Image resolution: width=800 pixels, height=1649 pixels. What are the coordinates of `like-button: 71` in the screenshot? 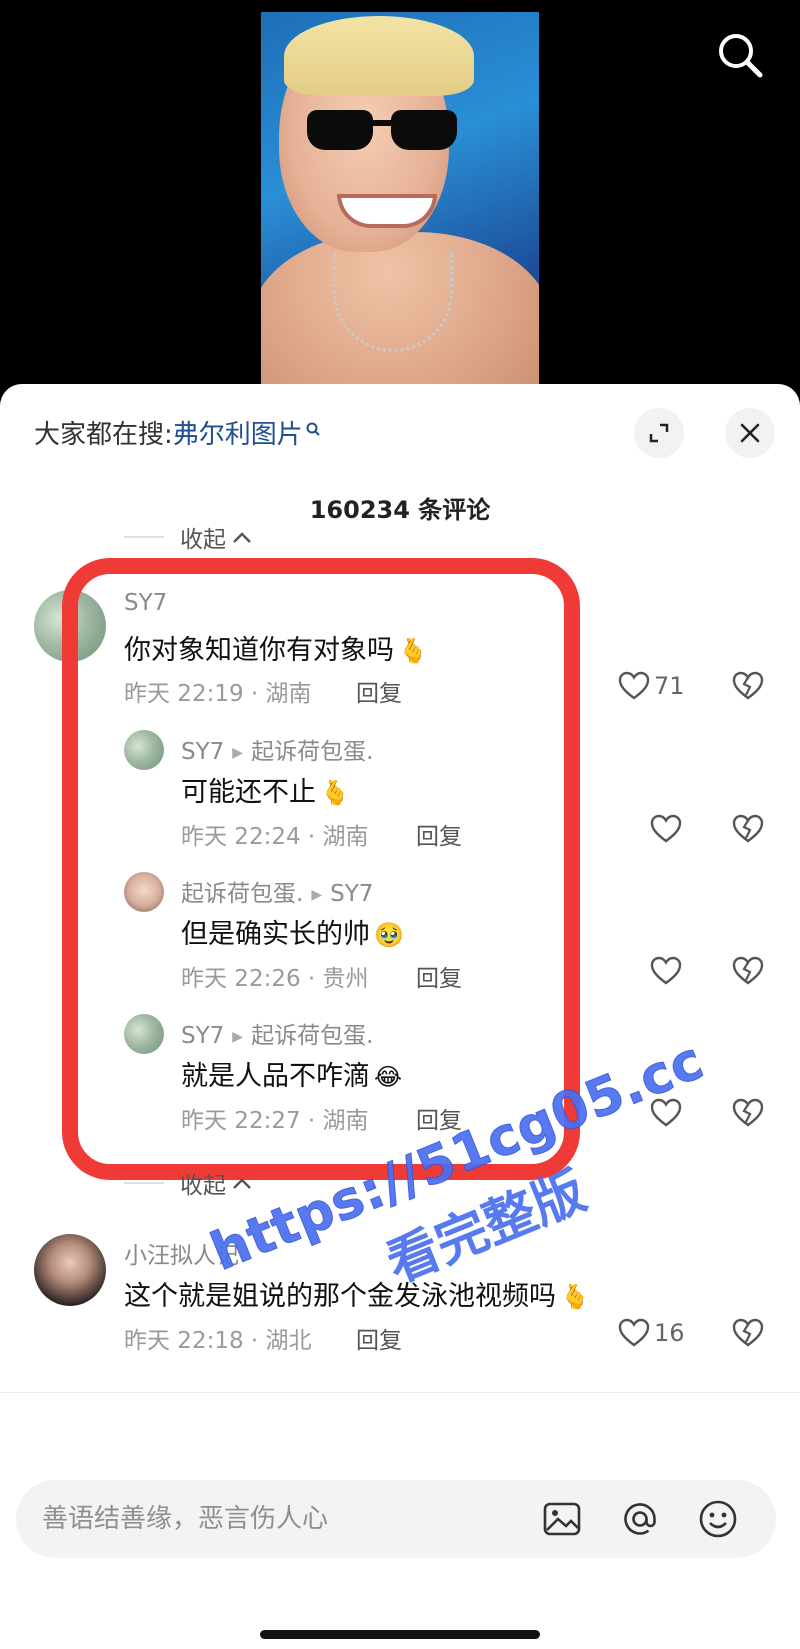 It's located at (651, 686).